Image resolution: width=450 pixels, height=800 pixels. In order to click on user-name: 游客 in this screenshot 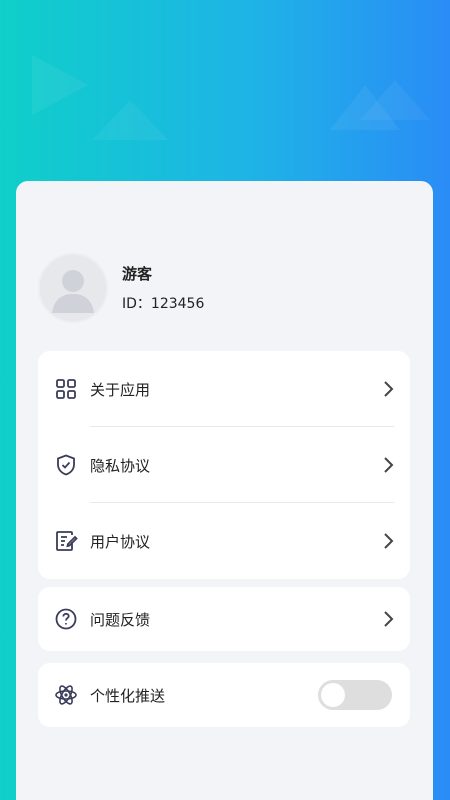, I will do `click(137, 274)`.